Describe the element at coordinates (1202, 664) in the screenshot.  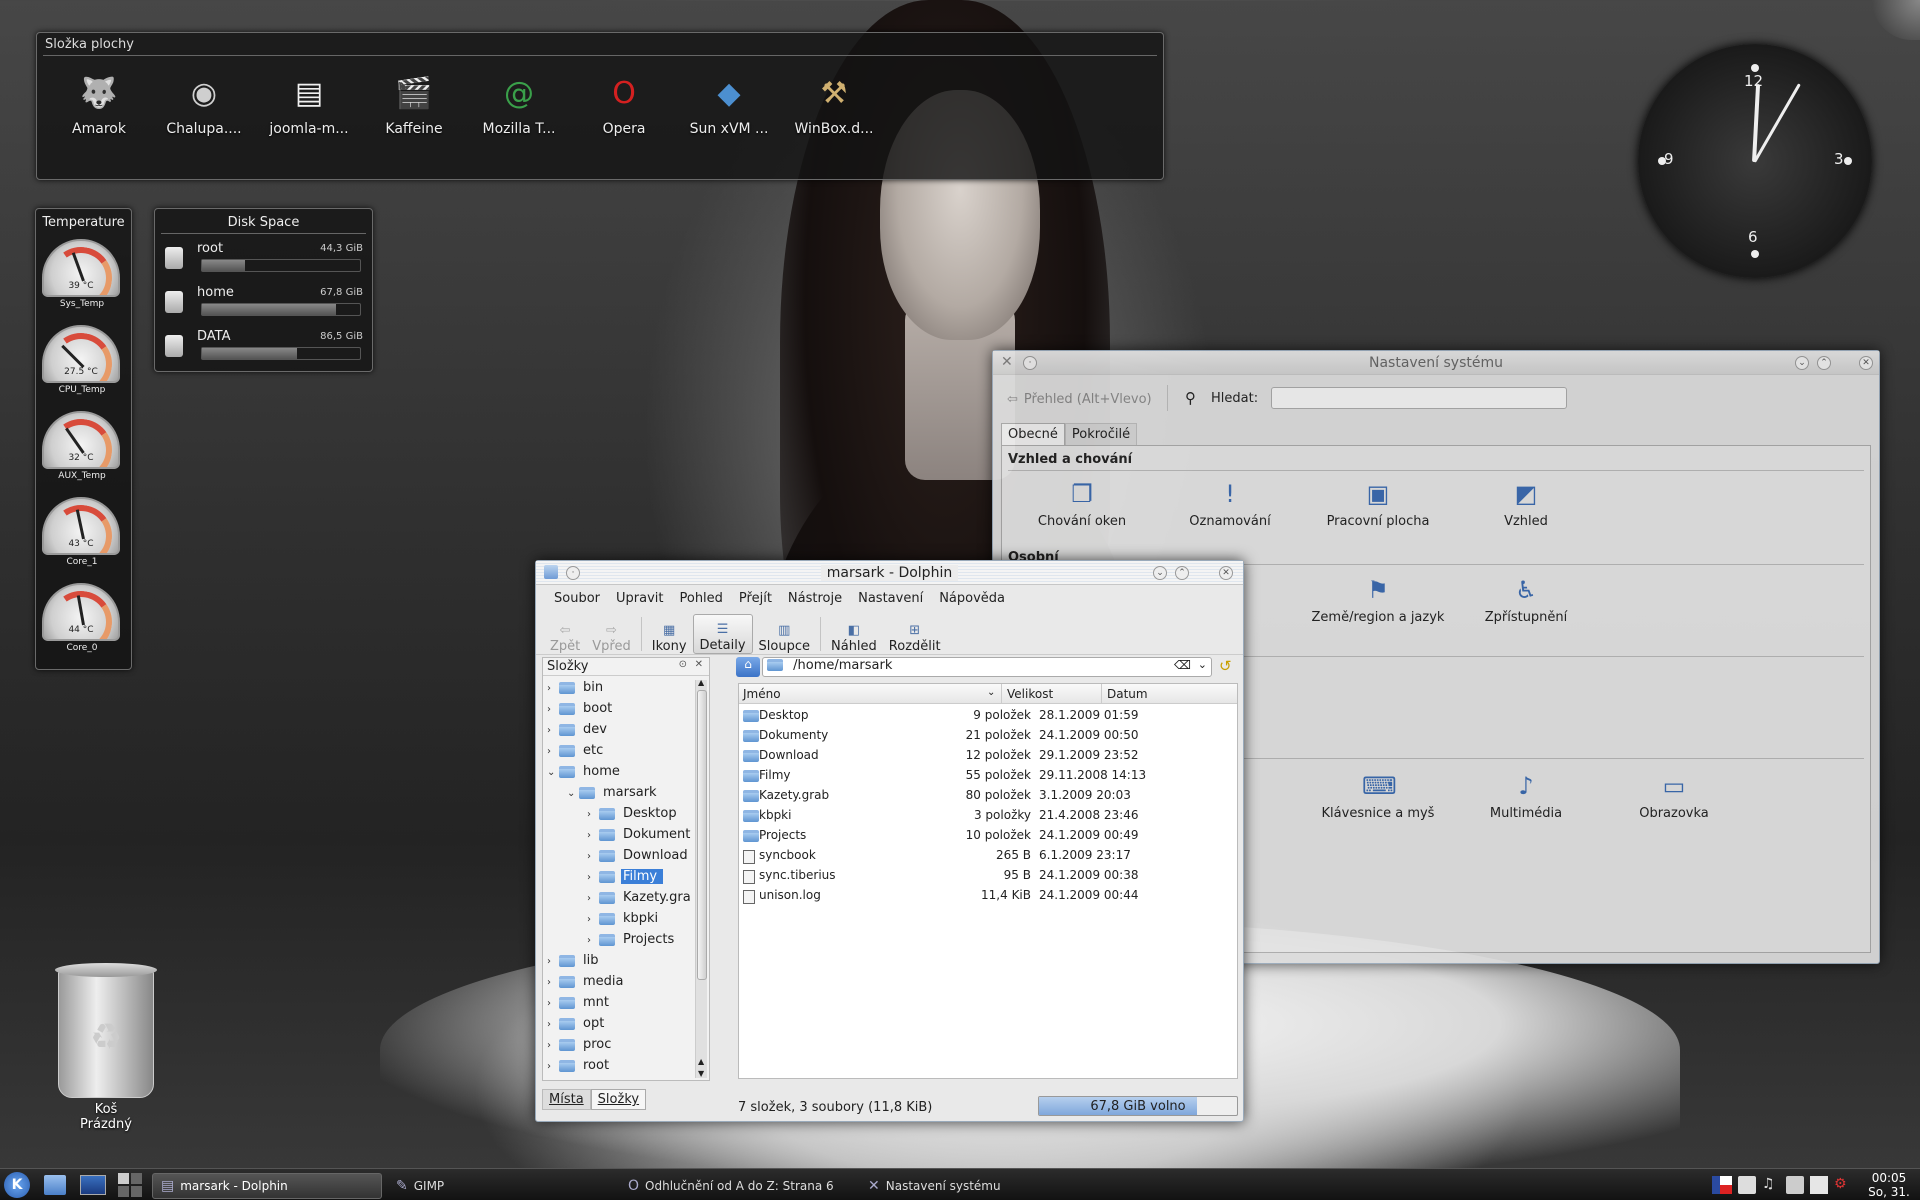
I see `location-dropdown-icon: ⌄` at that location.